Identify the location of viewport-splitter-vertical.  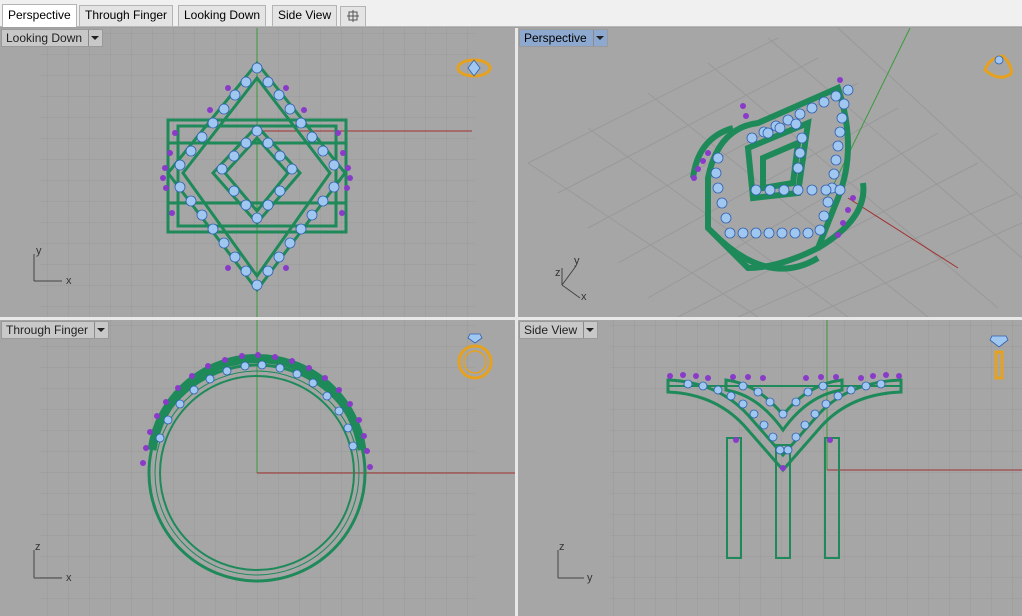
(516, 322).